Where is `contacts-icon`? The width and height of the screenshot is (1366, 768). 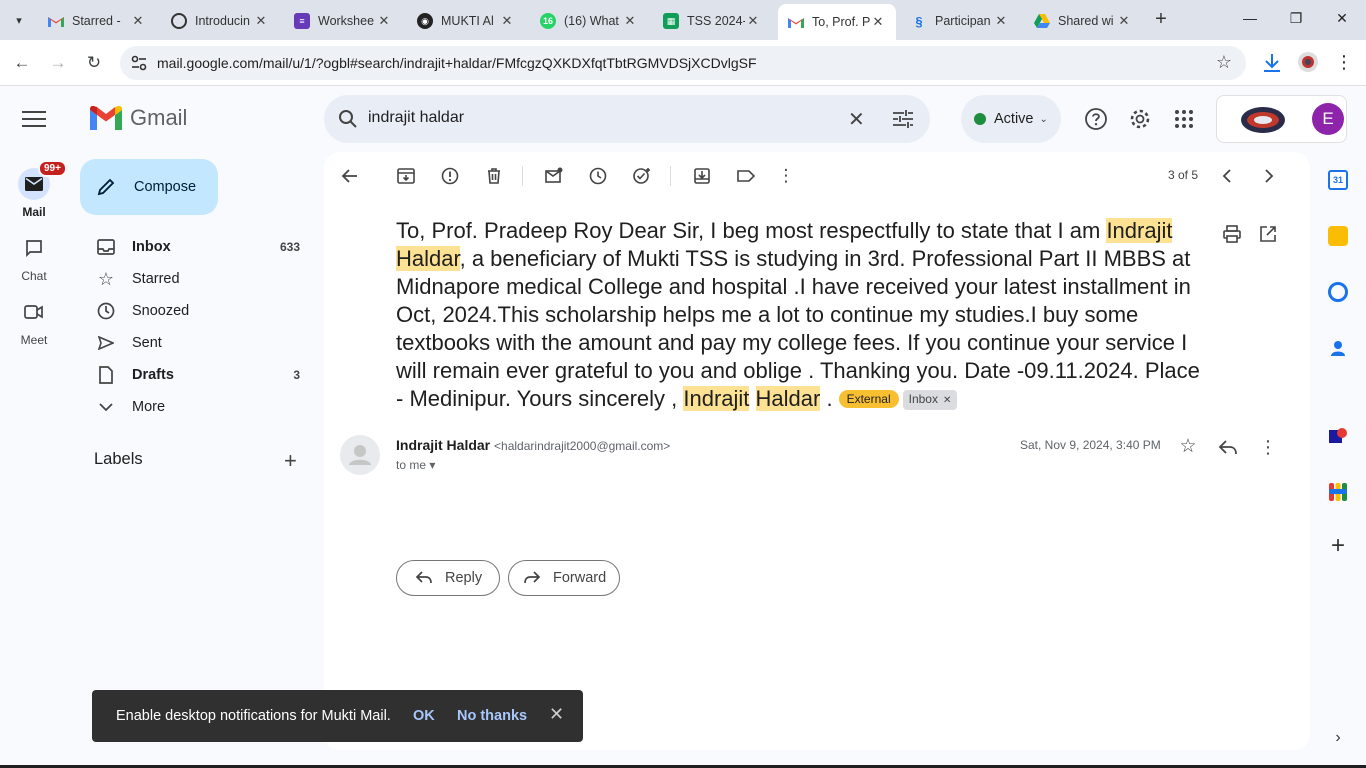
contacts-icon is located at coordinates (1338, 348).